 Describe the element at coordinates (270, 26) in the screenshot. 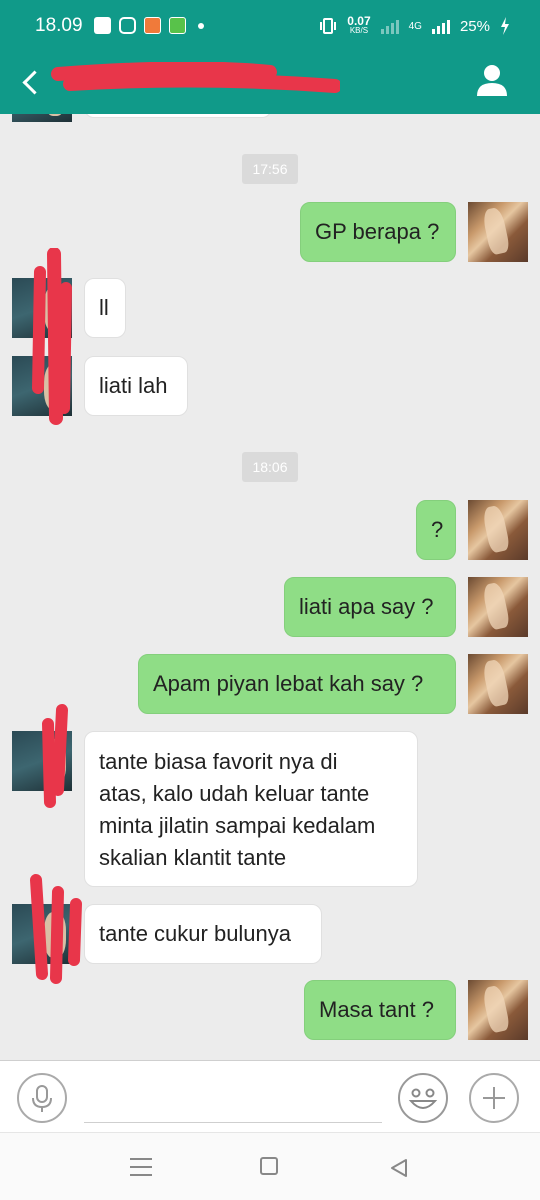

I see `status-bar: 18.09 0.07 KB/S 4G 25%` at that location.